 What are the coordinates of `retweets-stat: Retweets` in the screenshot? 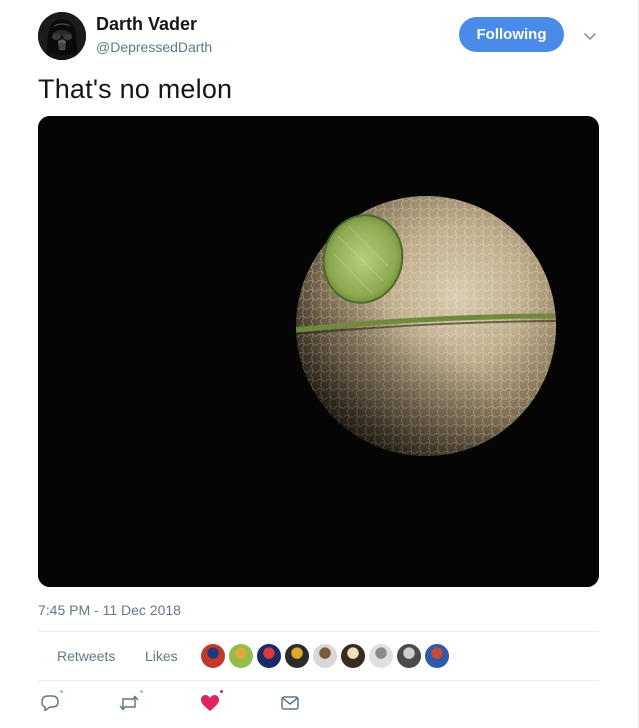 It's located at (86, 656).